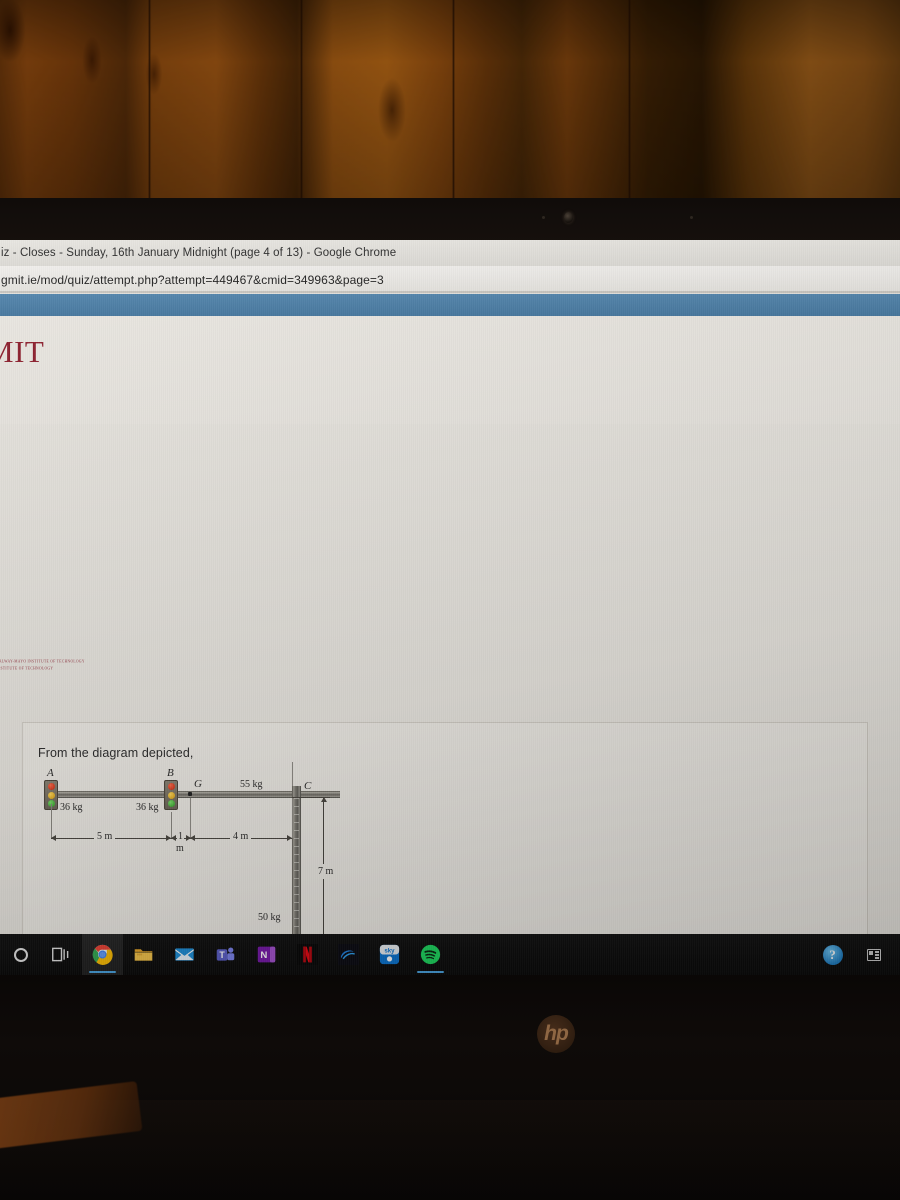 The height and width of the screenshot is (1200, 900). Describe the element at coordinates (42, 661) in the screenshot. I see `gmit-logo-subtitle-line1: GALWAY-MAYO INSTITUTE OF TECHNOLOGY` at that location.